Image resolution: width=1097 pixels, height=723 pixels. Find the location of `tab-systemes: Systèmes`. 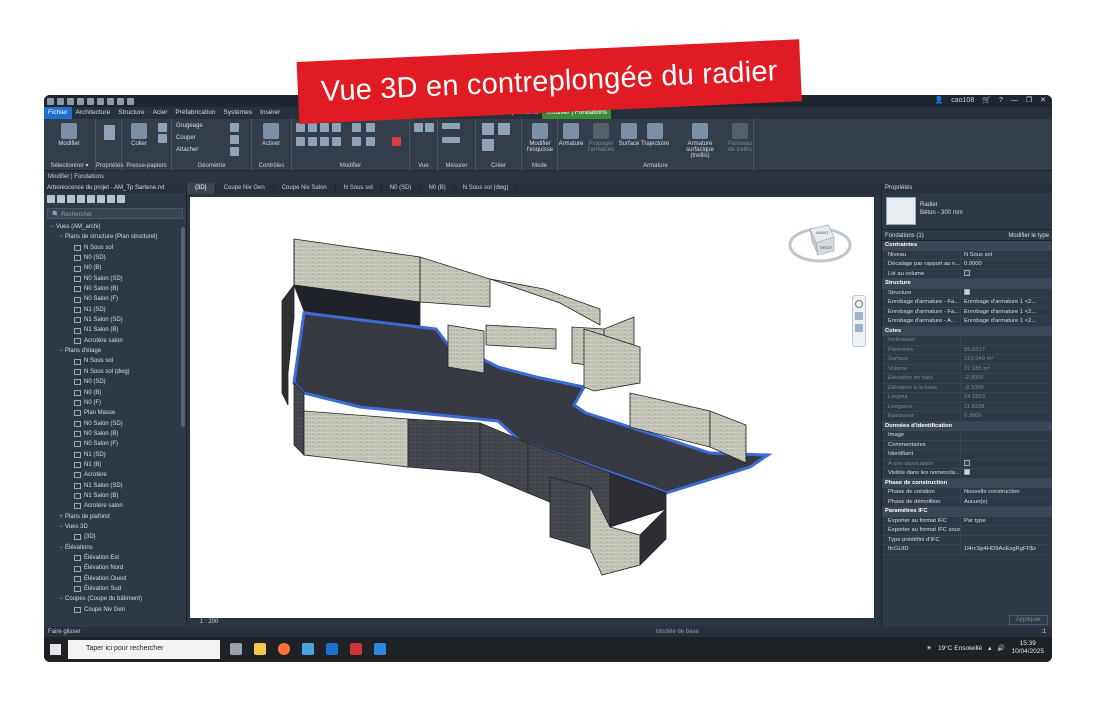

tab-systemes: Systèmes is located at coordinates (238, 113).